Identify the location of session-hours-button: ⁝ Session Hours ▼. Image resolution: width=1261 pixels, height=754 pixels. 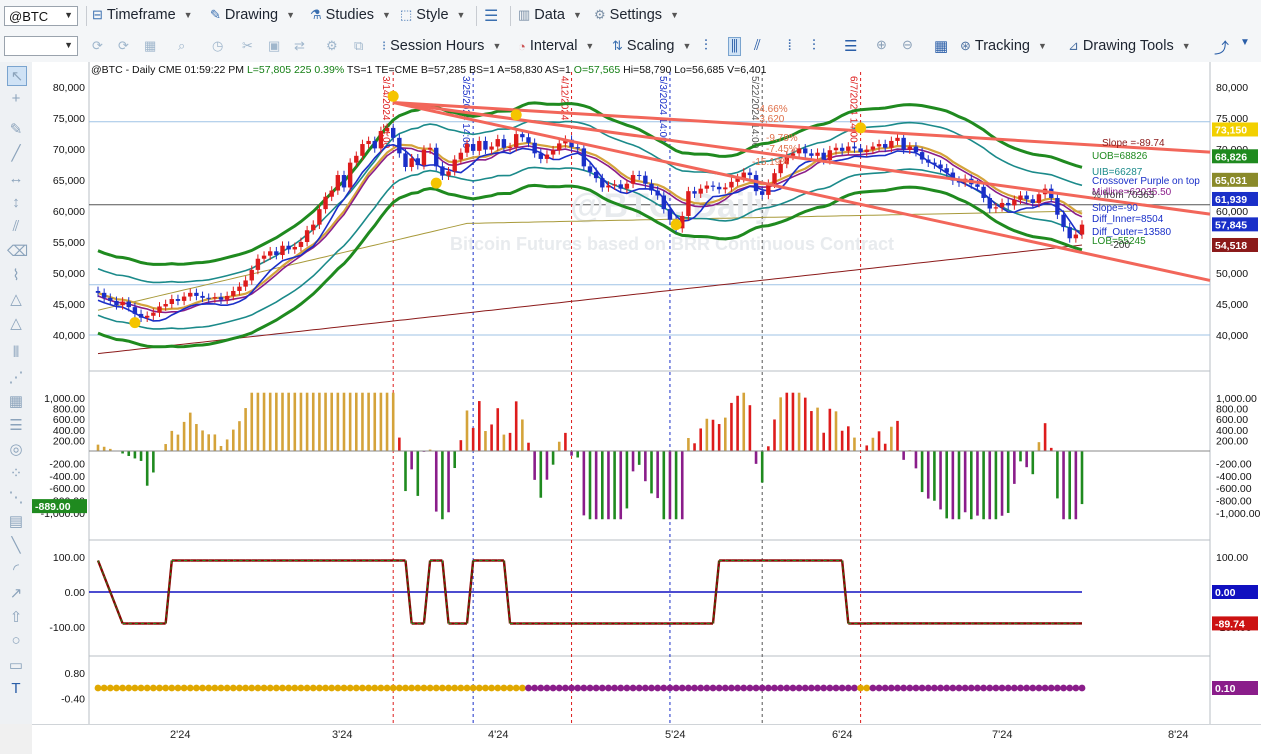
(441, 46).